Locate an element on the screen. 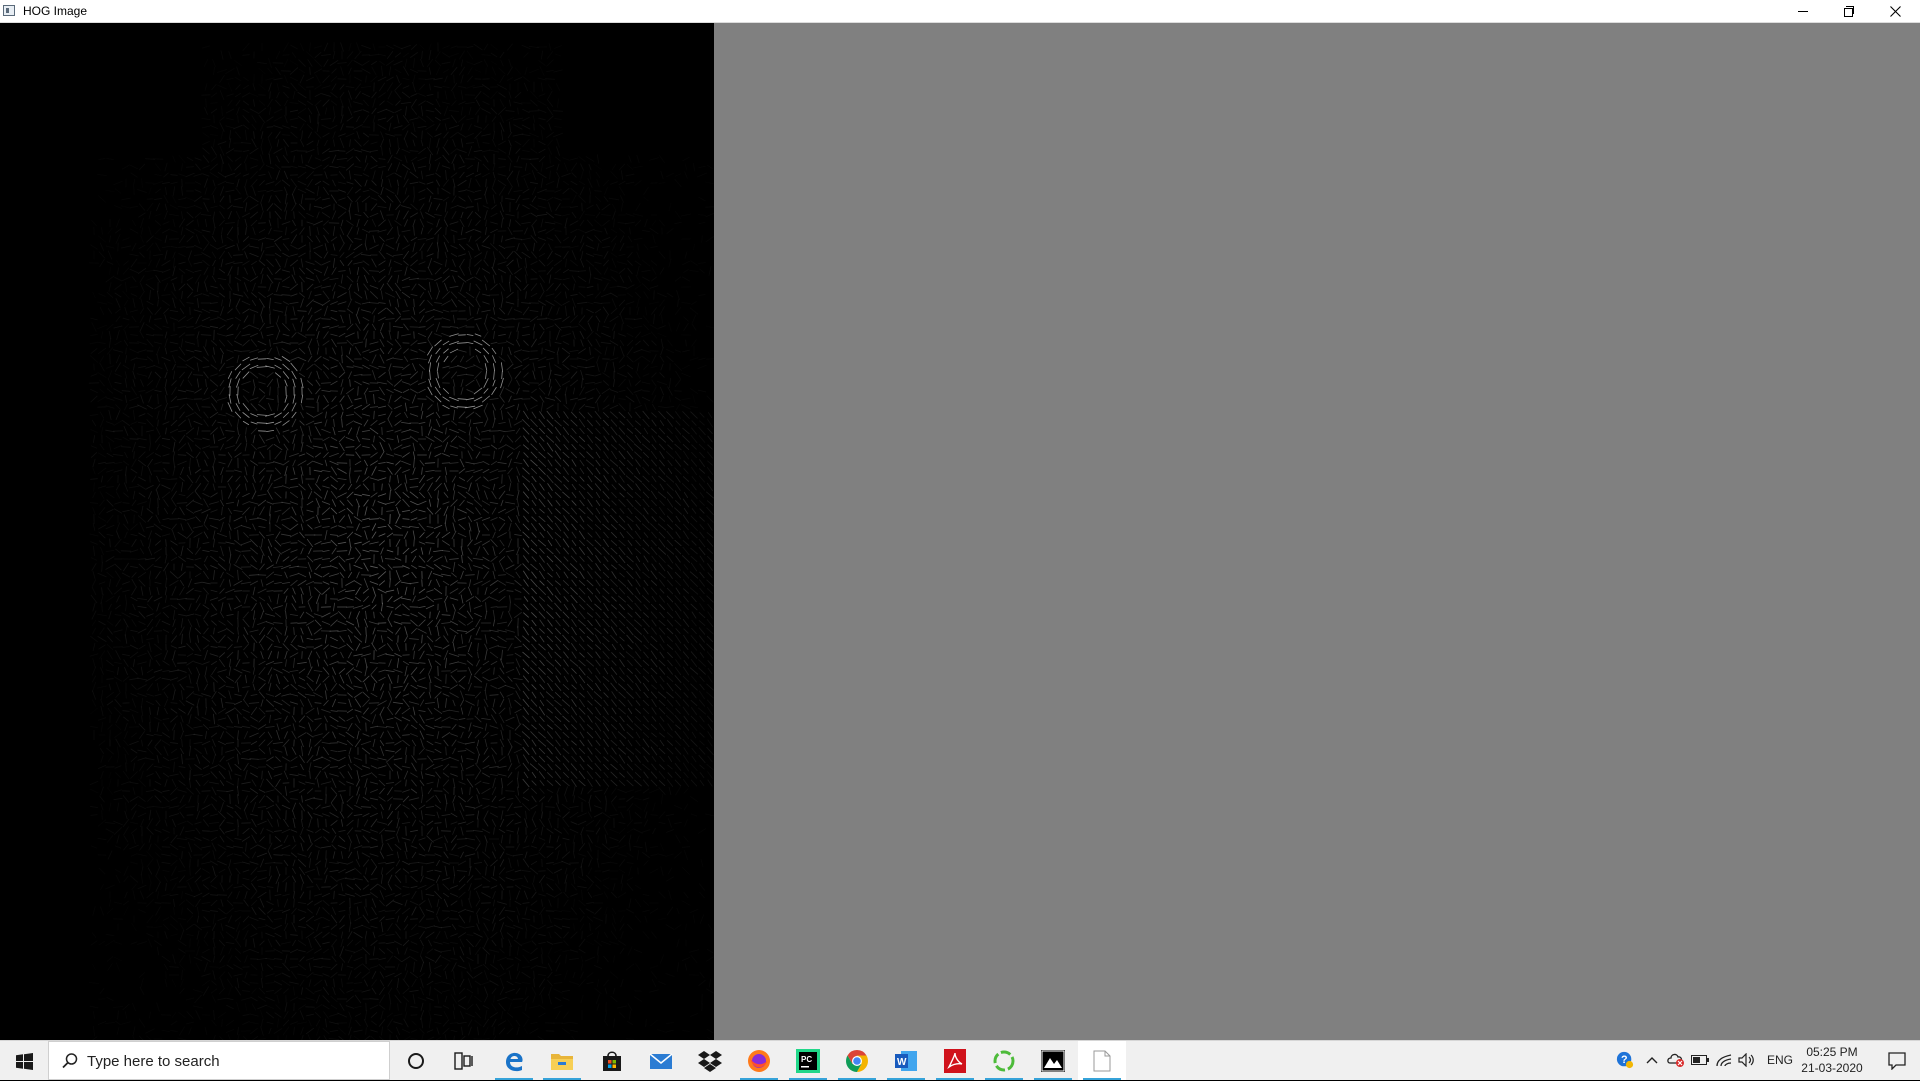  taskbar-app-chrome is located at coordinates (857, 1060).